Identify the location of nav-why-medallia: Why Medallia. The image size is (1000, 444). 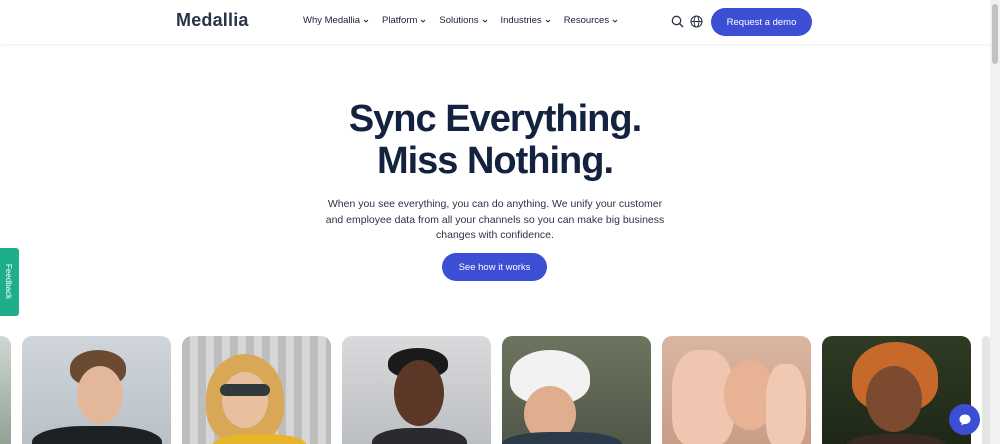
(336, 20).